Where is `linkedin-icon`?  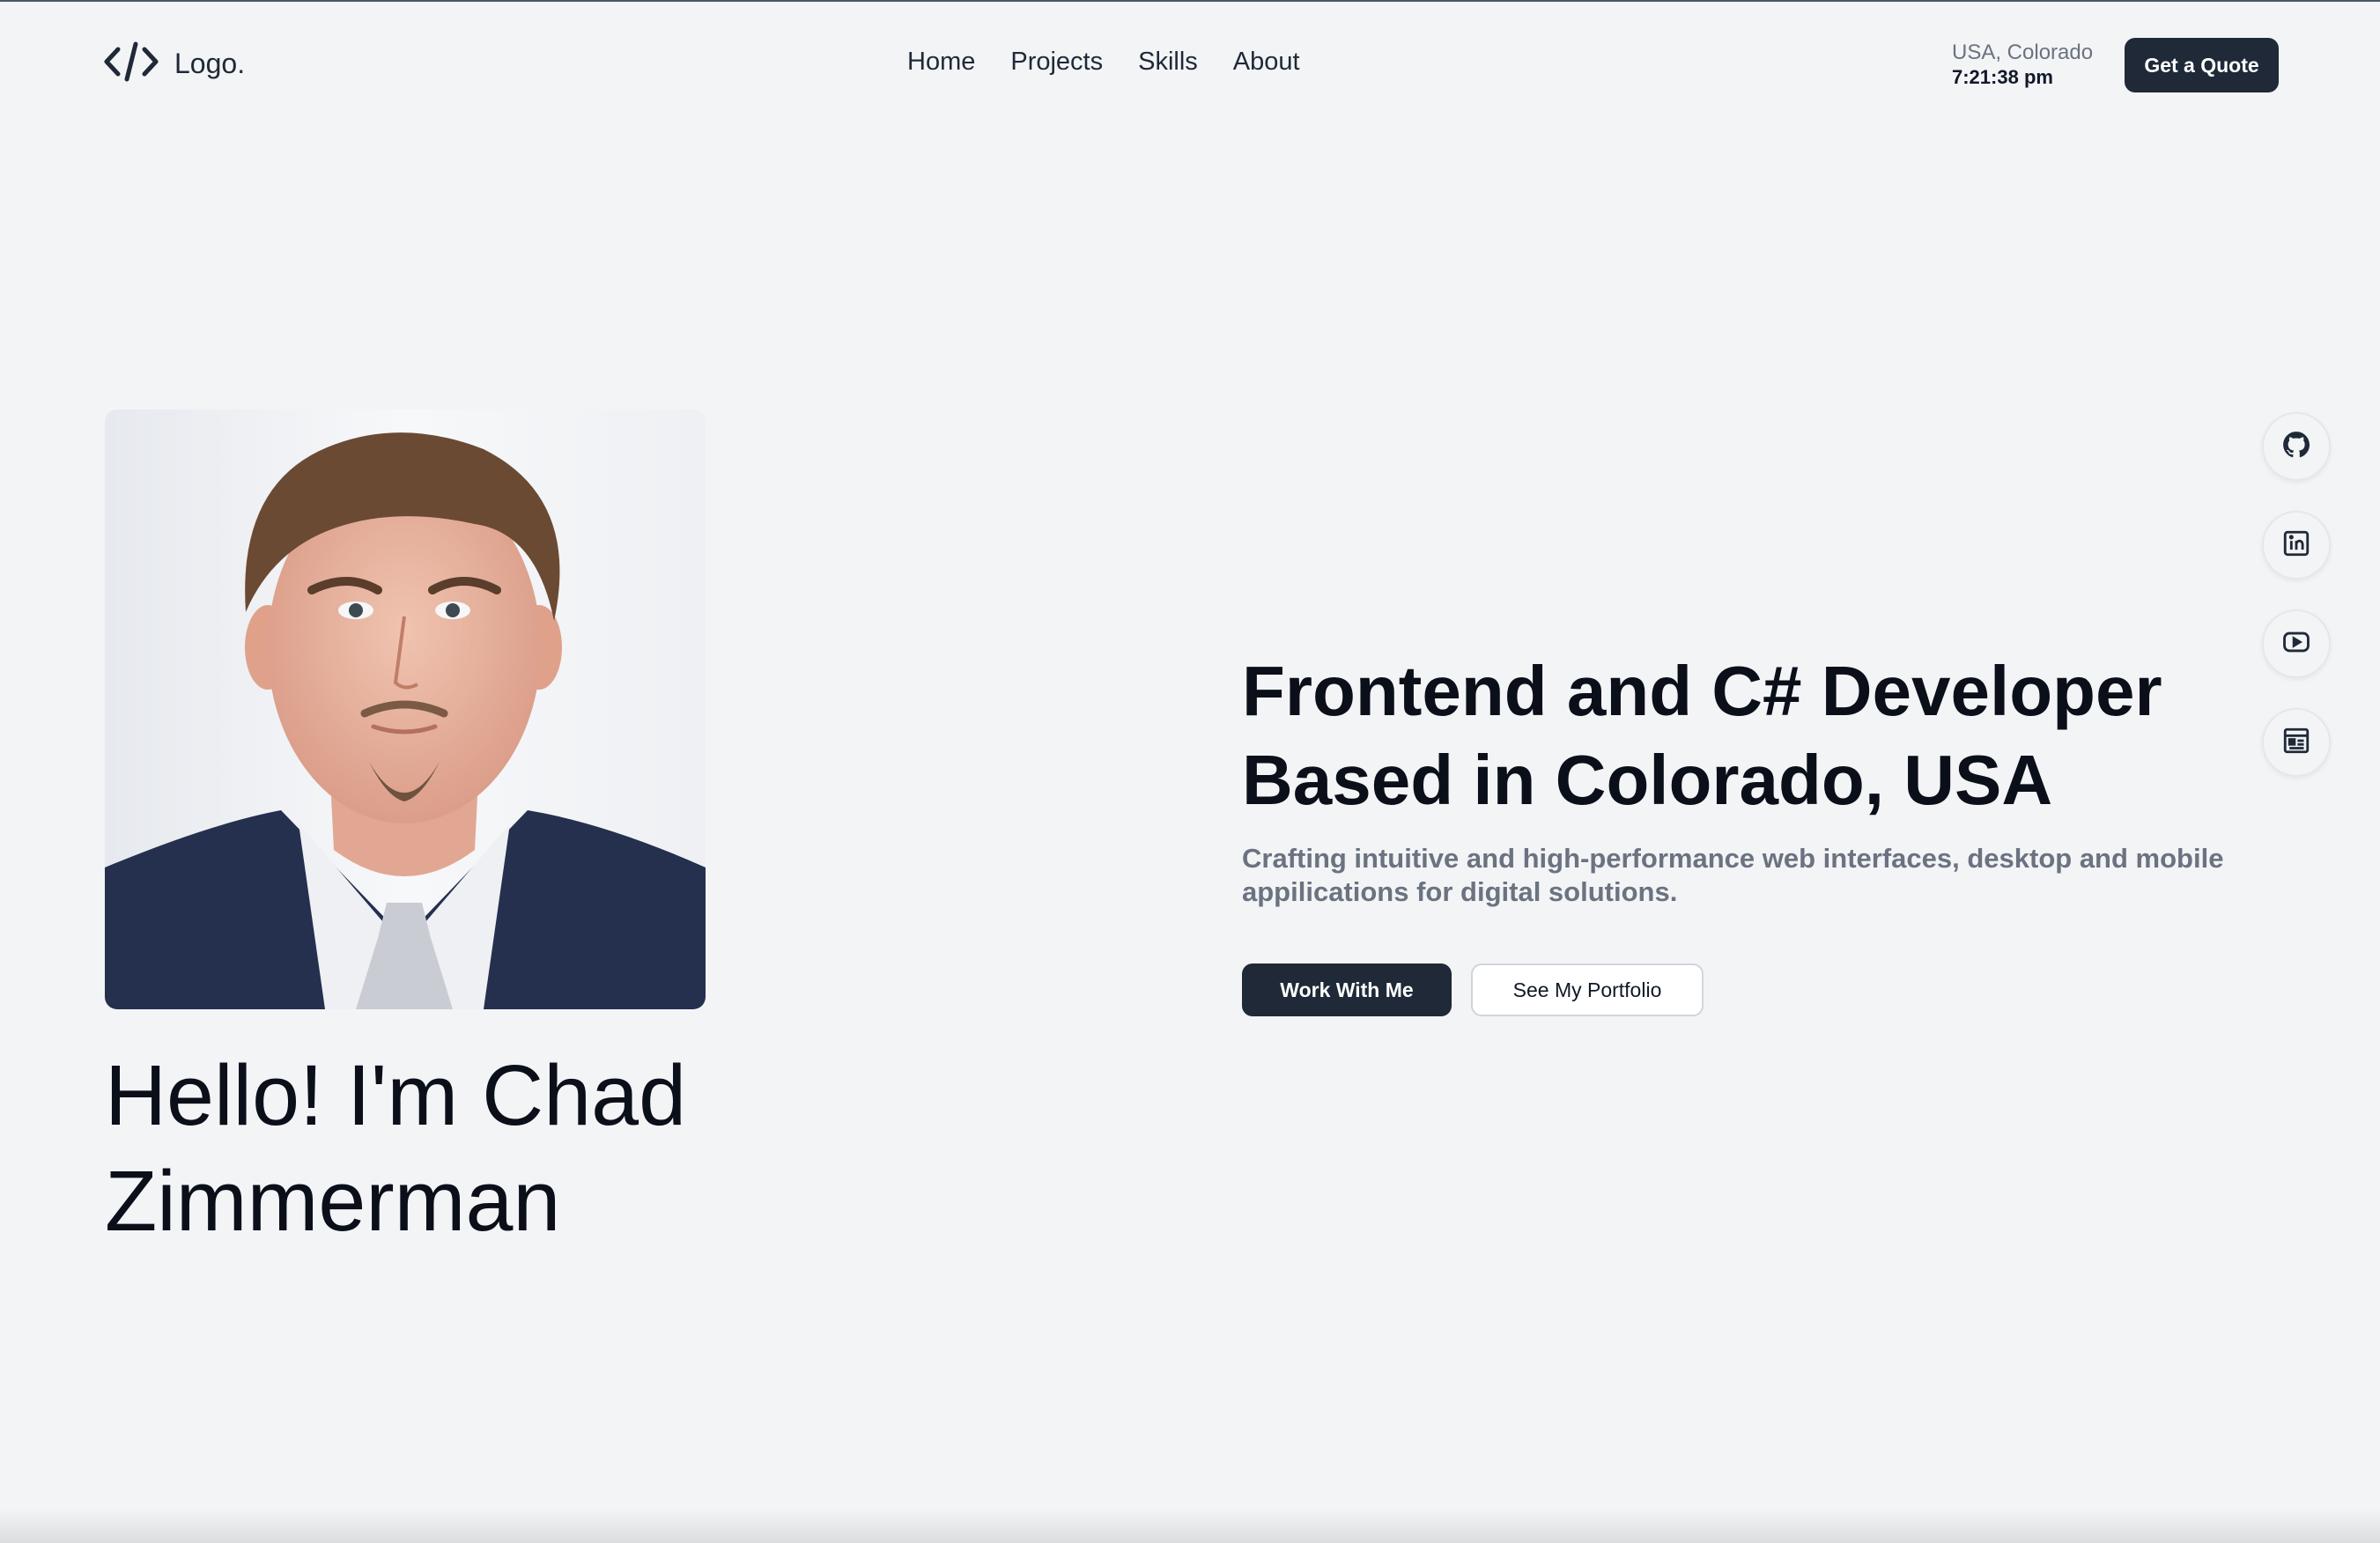
linkedin-icon is located at coordinates (2296, 545).